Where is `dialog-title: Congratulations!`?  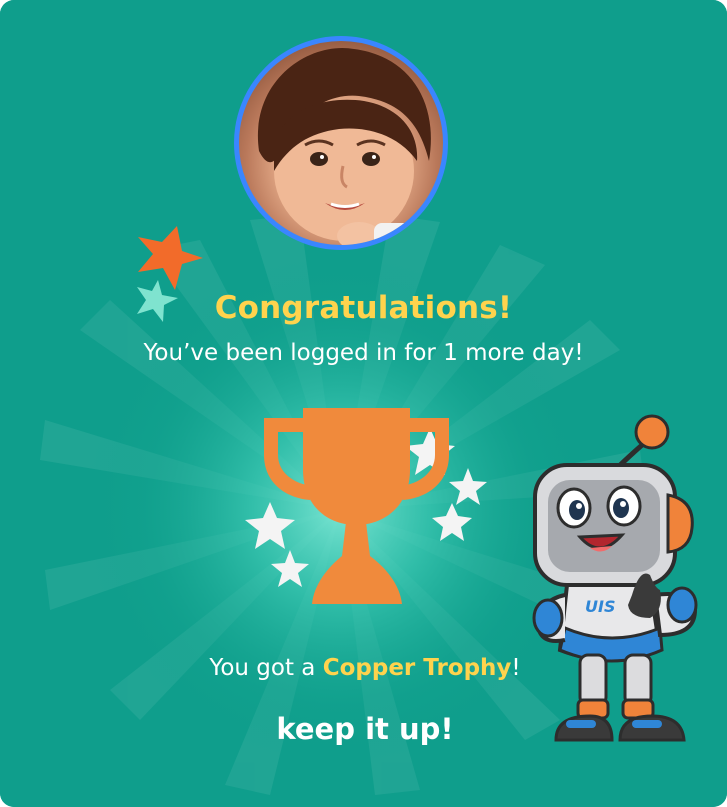
dialog-title: Congratulations! is located at coordinates (363, 308).